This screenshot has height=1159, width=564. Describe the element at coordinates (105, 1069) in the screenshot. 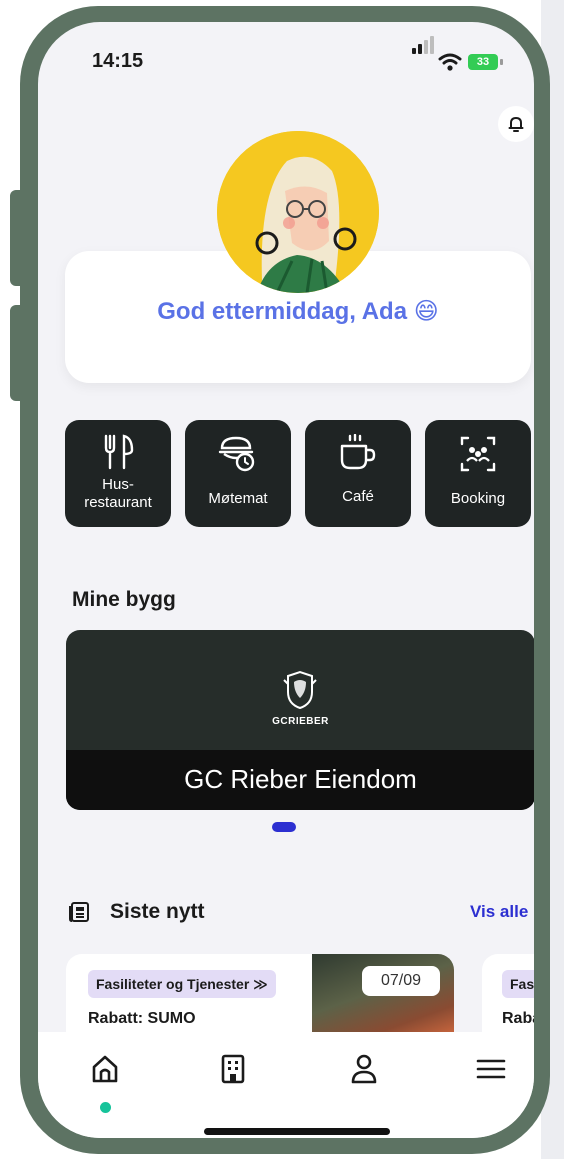

I see `home-icon` at that location.